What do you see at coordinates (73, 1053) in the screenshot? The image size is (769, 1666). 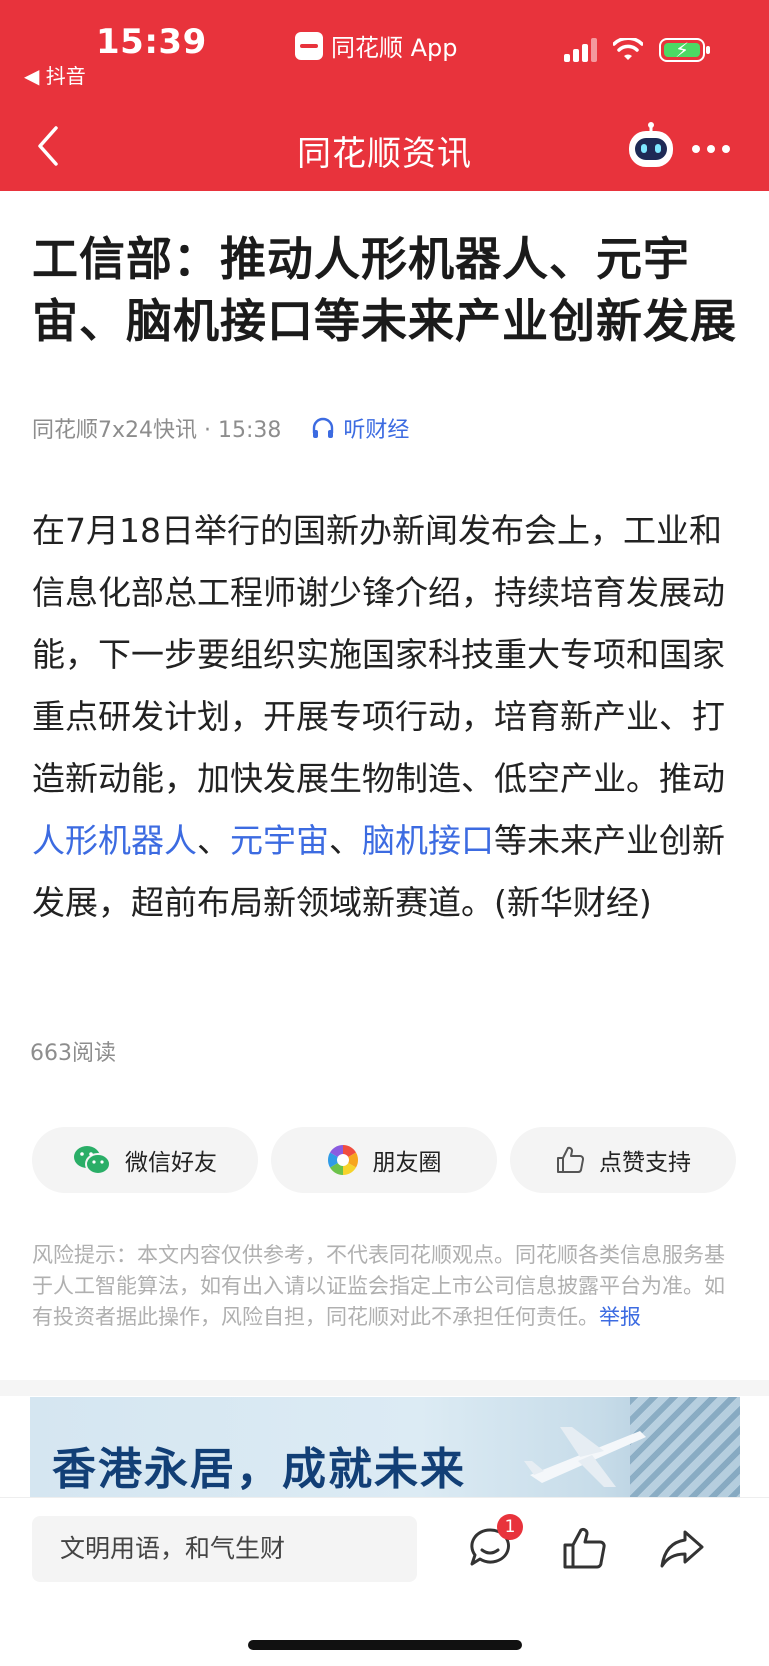 I see `read-count: 663阅读` at bounding box center [73, 1053].